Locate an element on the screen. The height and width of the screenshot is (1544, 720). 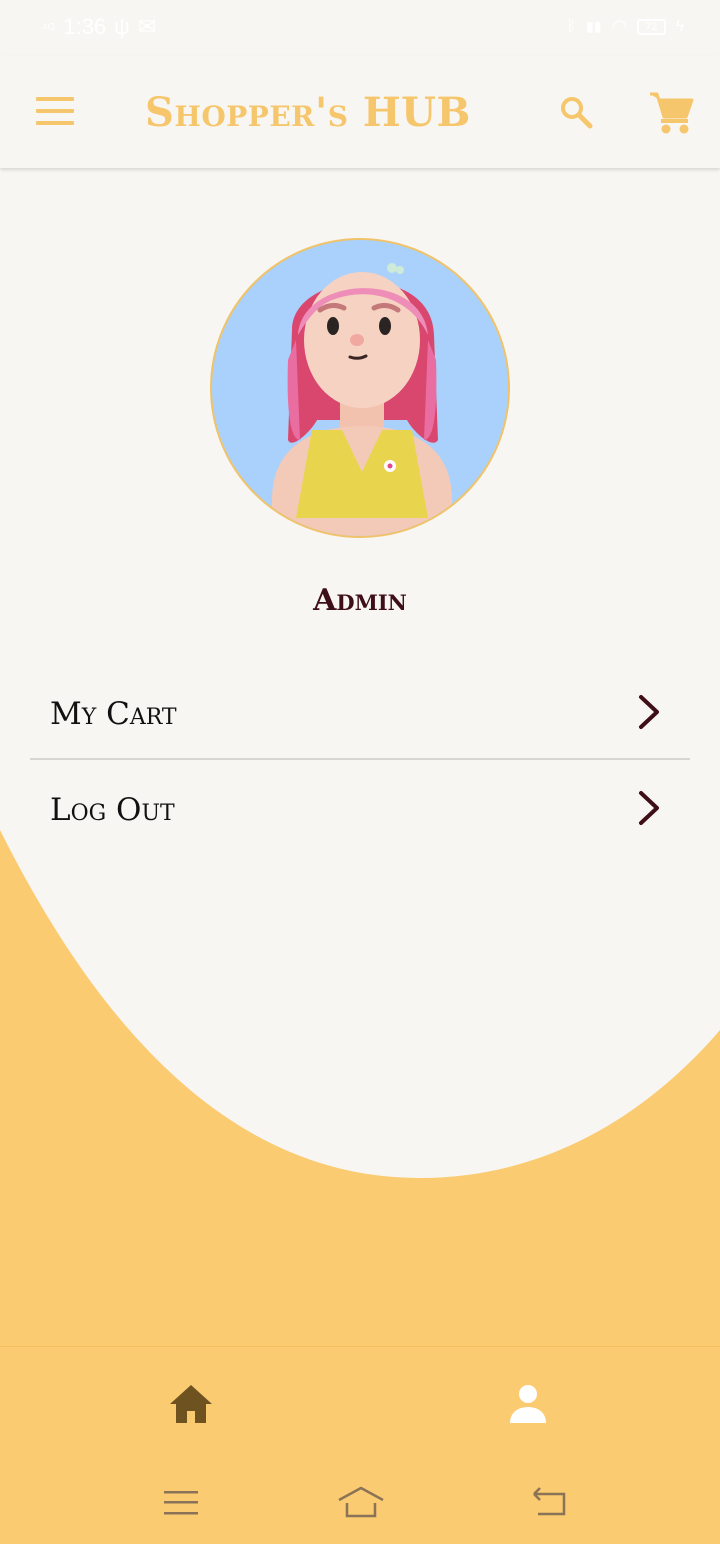
menu-item-my-cart: My Cart is located at coordinates (360, 713).